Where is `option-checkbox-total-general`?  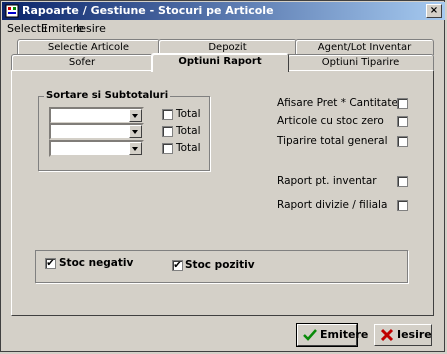 option-checkbox-total-general is located at coordinates (402, 141).